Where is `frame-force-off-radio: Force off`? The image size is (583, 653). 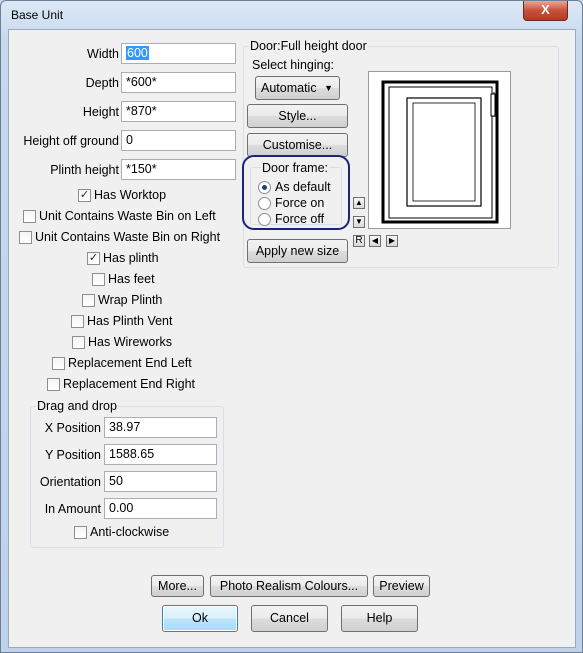 frame-force-off-radio: Force off is located at coordinates (291, 219).